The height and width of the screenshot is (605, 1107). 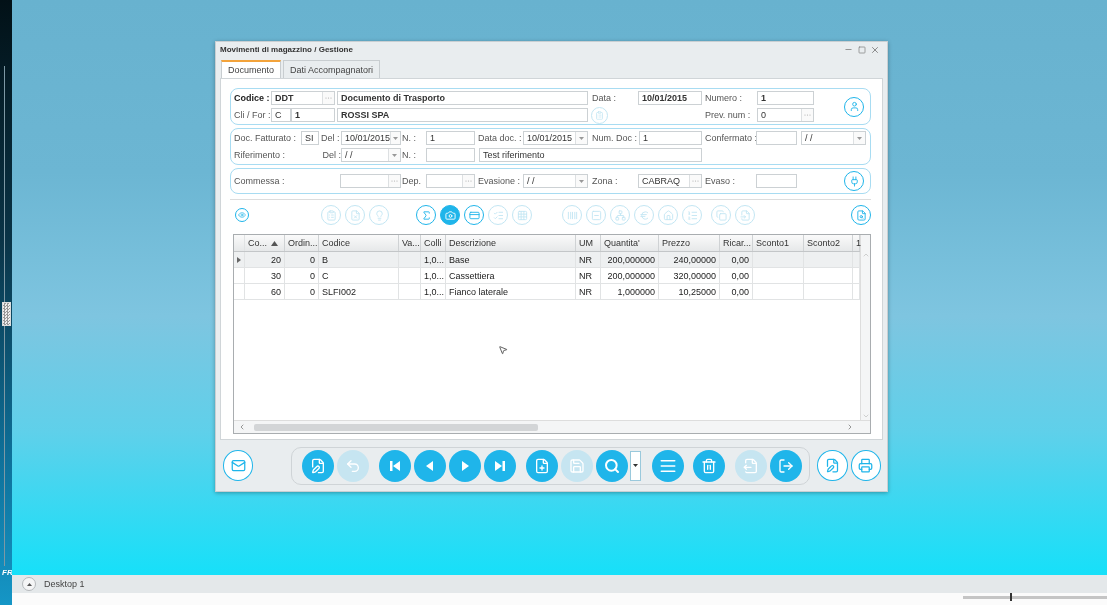 I want to click on tab: Dati Accompagnatori, so click(x=332, y=69).